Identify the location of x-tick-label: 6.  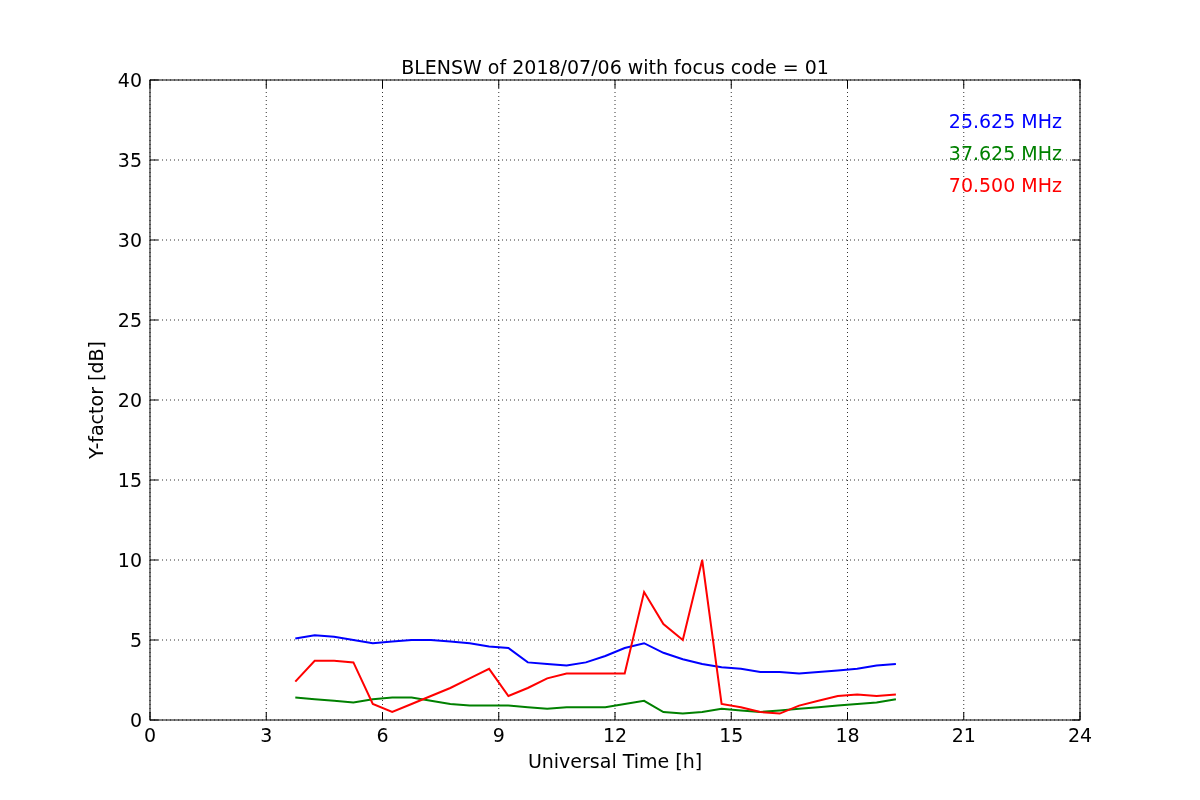
(382, 735).